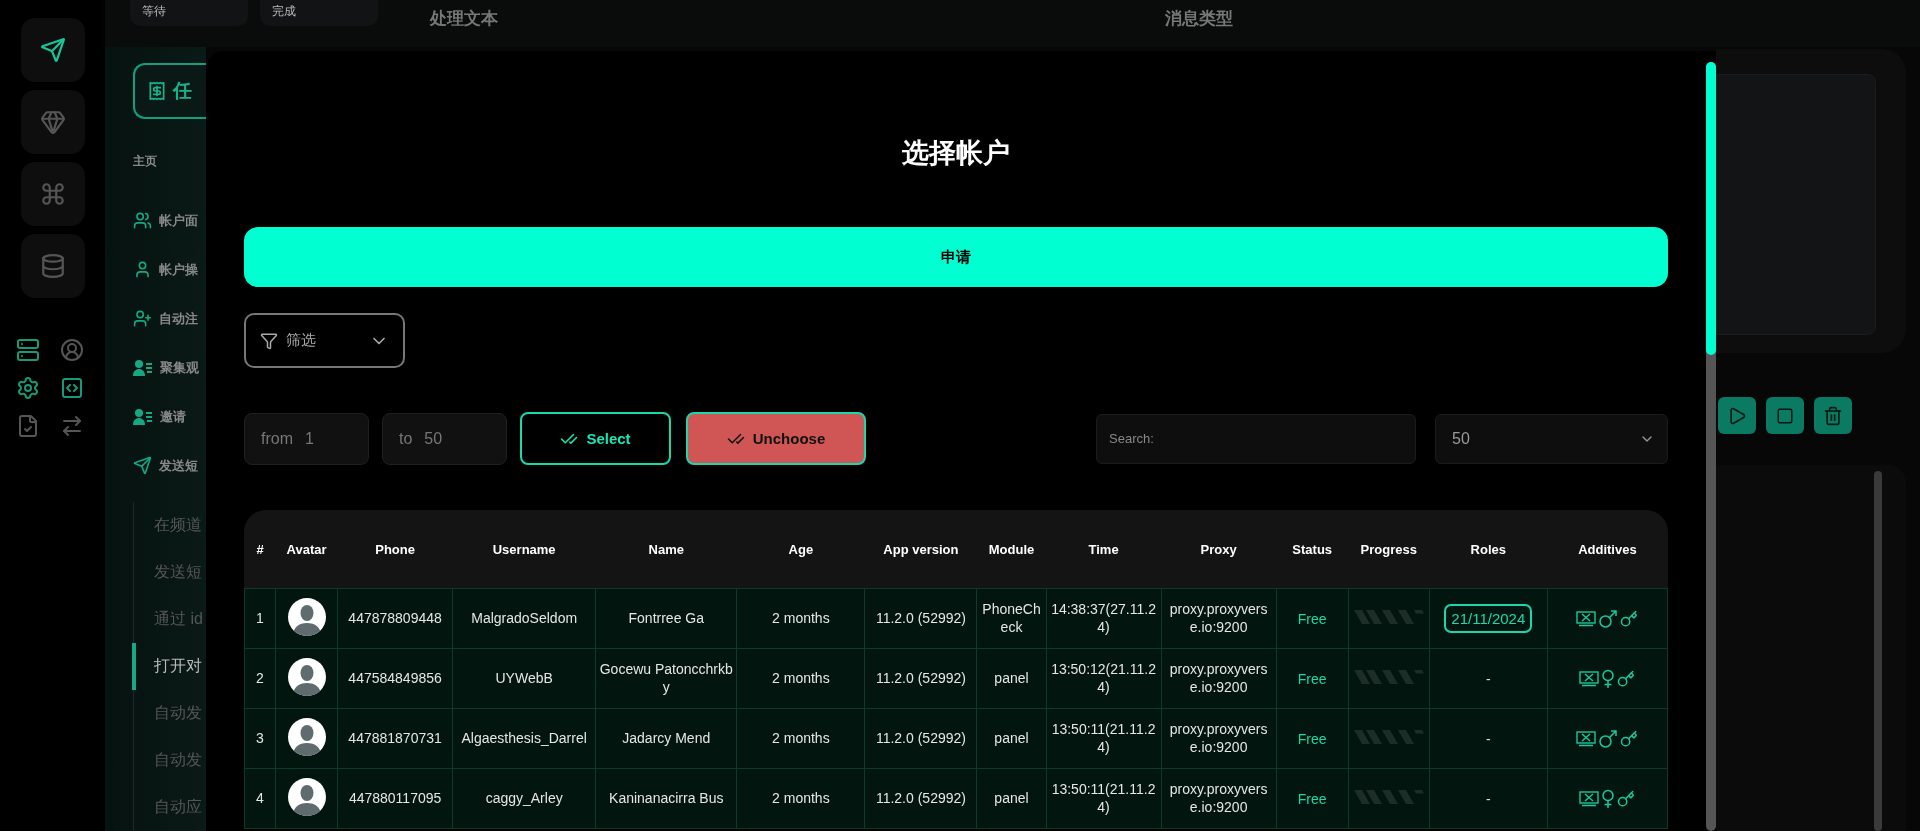  Describe the element at coordinates (1608, 618) in the screenshot. I see `male-icon` at that location.